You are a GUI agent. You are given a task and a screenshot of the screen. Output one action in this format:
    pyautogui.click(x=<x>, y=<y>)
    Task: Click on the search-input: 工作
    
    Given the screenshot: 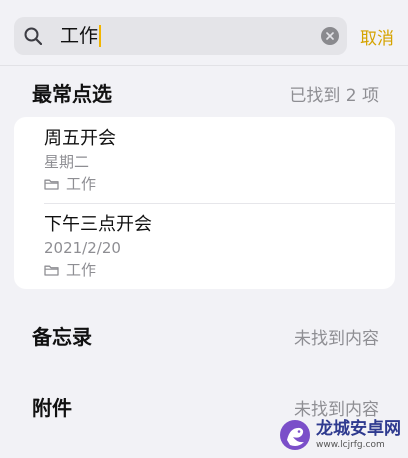 What is the action you would take?
    pyautogui.click(x=81, y=36)
    